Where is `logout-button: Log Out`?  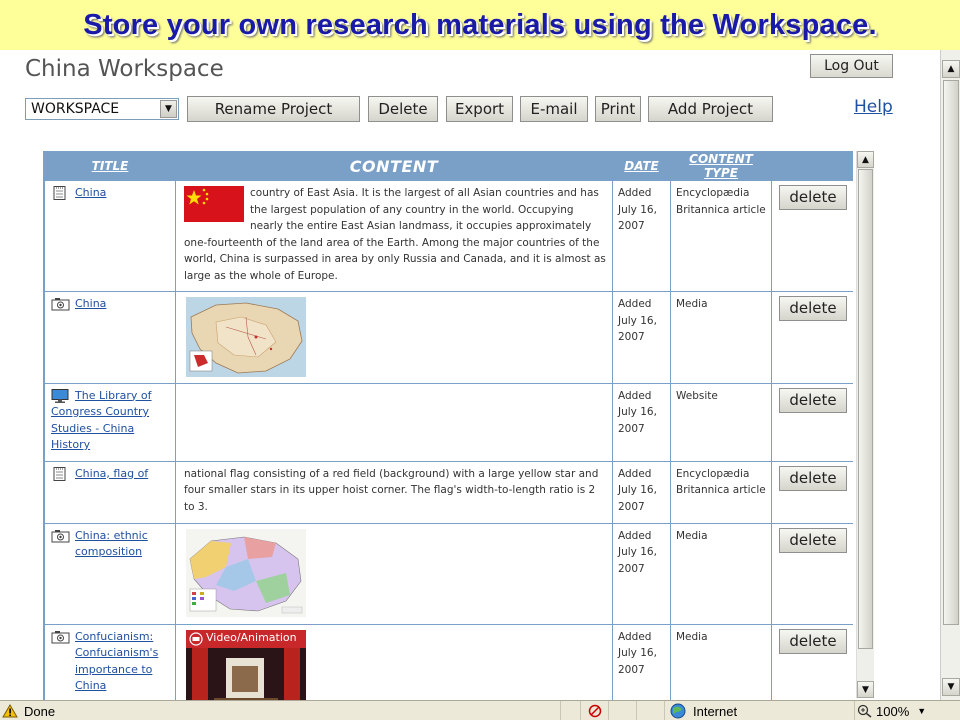 logout-button: Log Out is located at coordinates (851, 66).